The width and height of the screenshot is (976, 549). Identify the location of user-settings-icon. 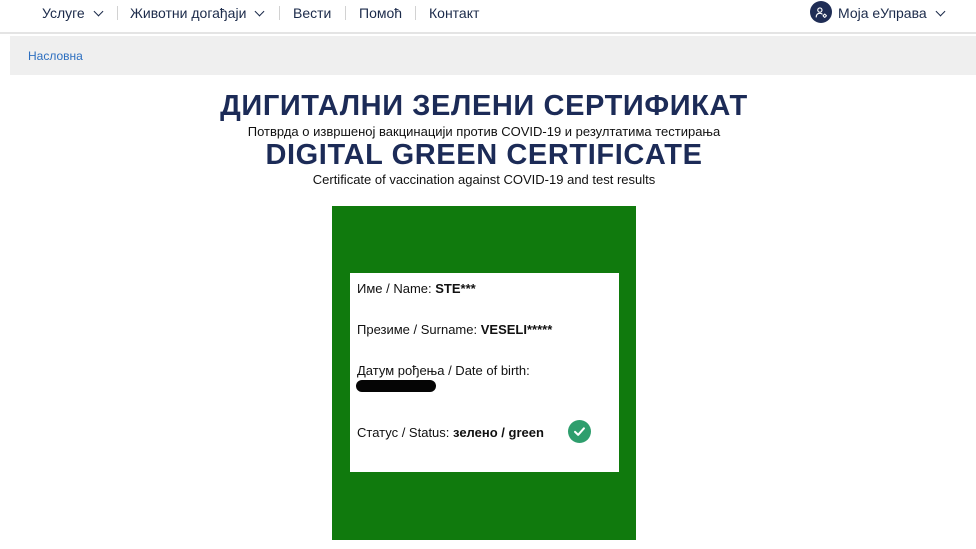
(821, 12).